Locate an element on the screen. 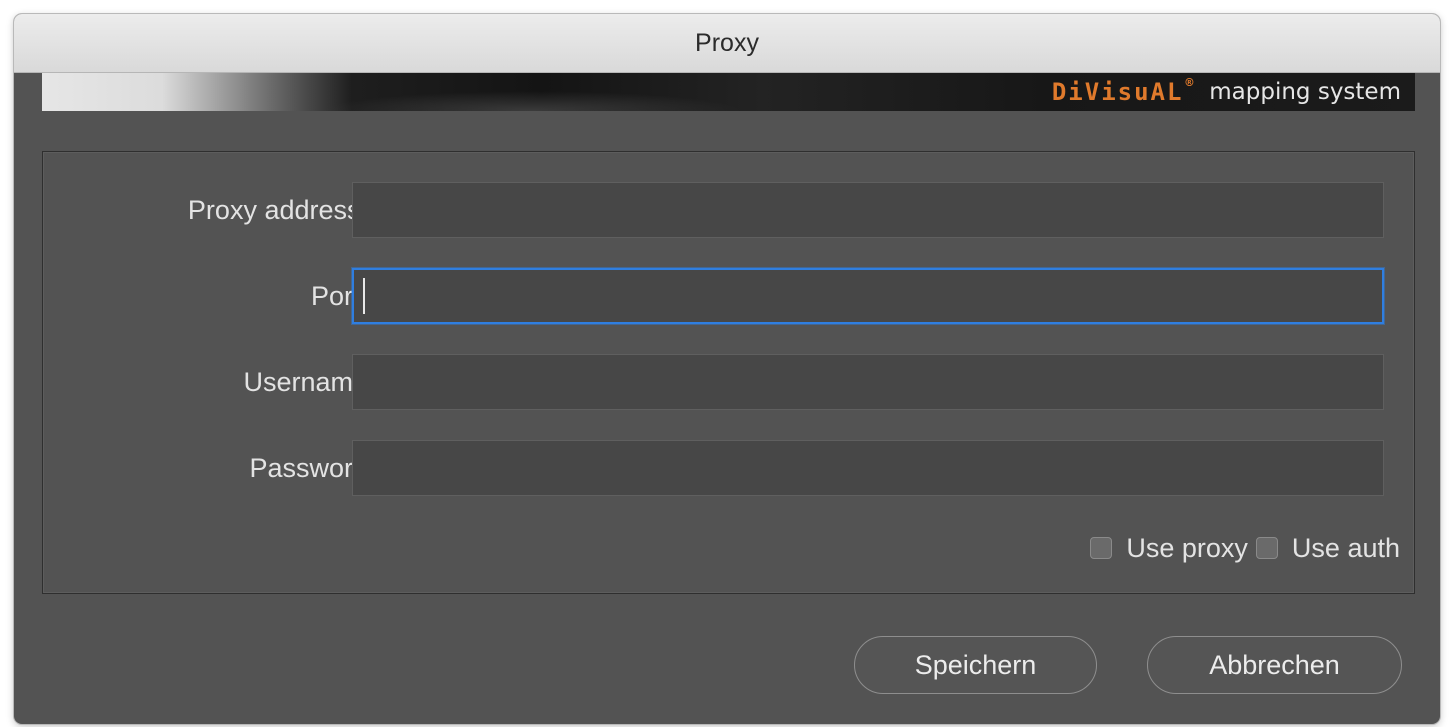 This screenshot has width=1450, height=727. password-row: Password is located at coordinates (728, 468).